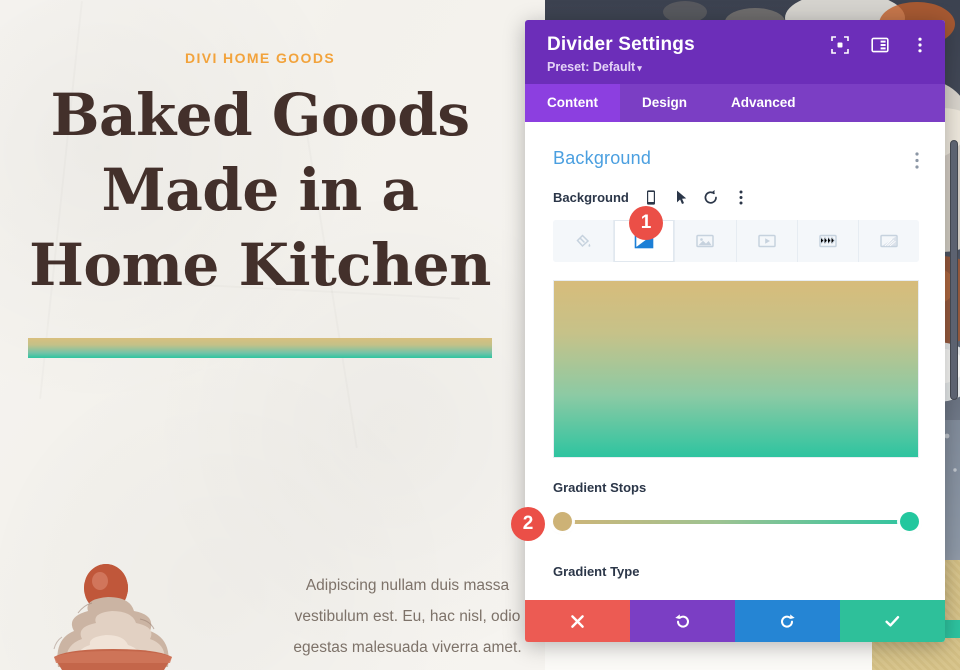 This screenshot has width=960, height=670. I want to click on background-mask-icon, so click(889, 241).